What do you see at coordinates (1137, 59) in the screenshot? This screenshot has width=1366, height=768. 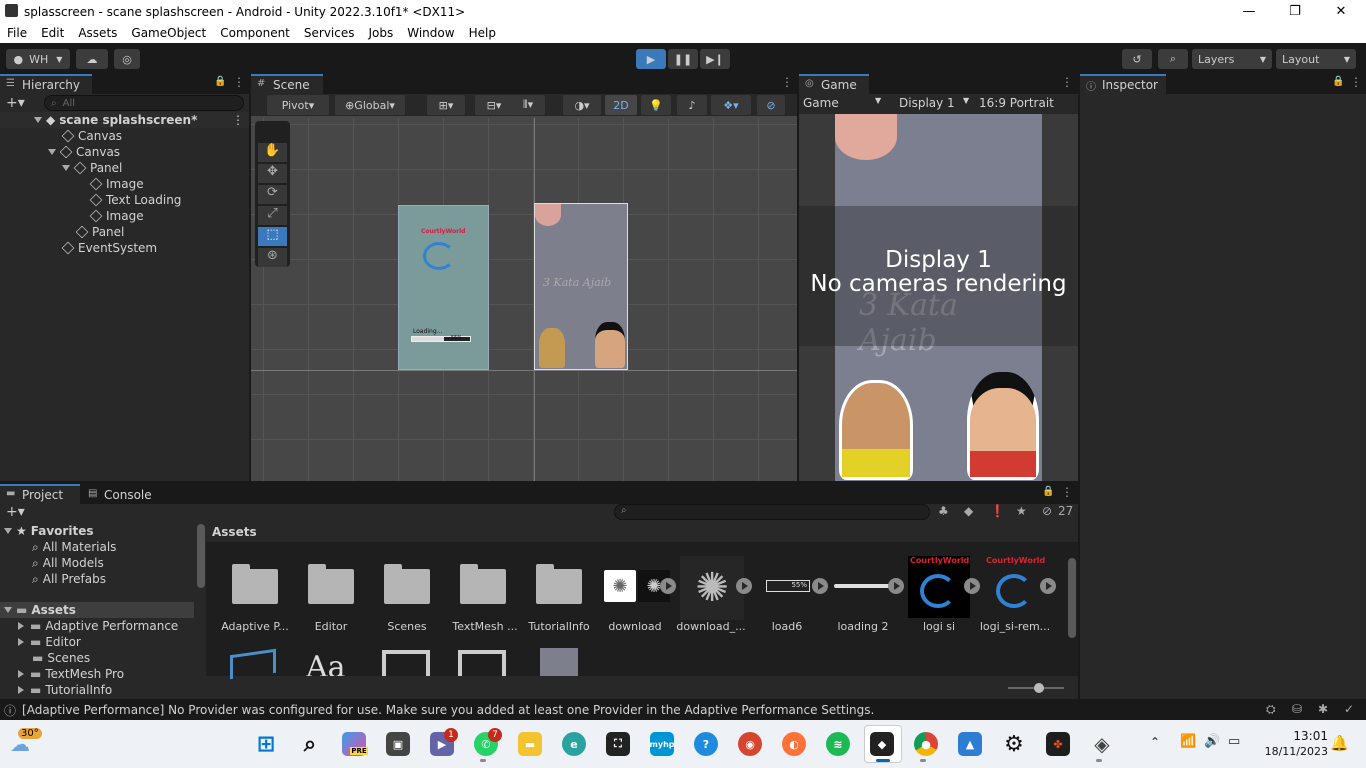 I see `undo-history-button: ↺` at bounding box center [1137, 59].